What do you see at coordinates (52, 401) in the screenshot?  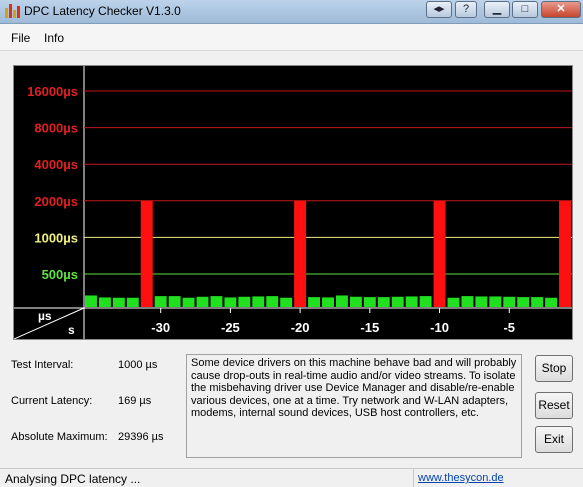 I see `current-latency-label: Current Latency:` at bounding box center [52, 401].